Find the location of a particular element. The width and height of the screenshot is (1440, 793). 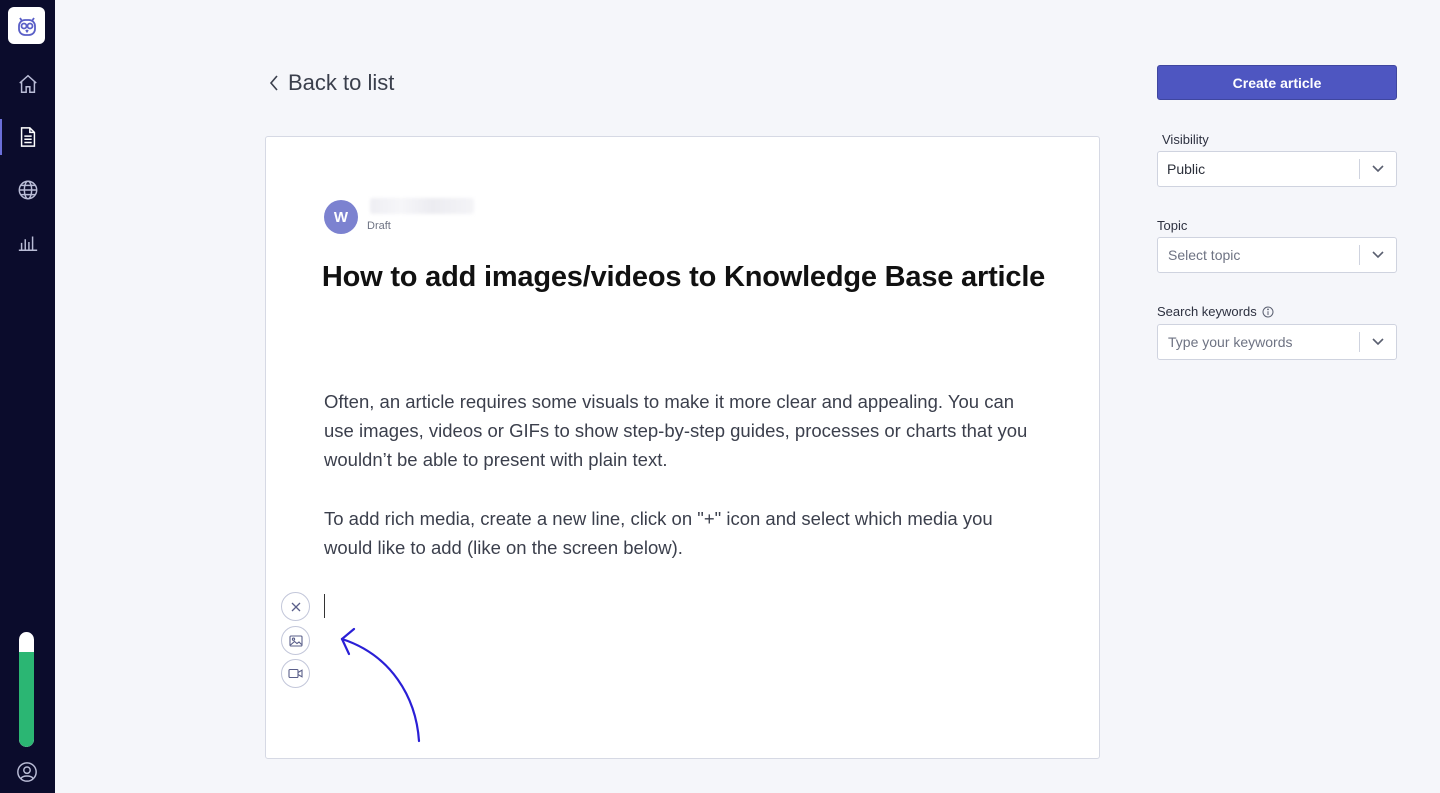

sidebar is located at coordinates (27, 396).